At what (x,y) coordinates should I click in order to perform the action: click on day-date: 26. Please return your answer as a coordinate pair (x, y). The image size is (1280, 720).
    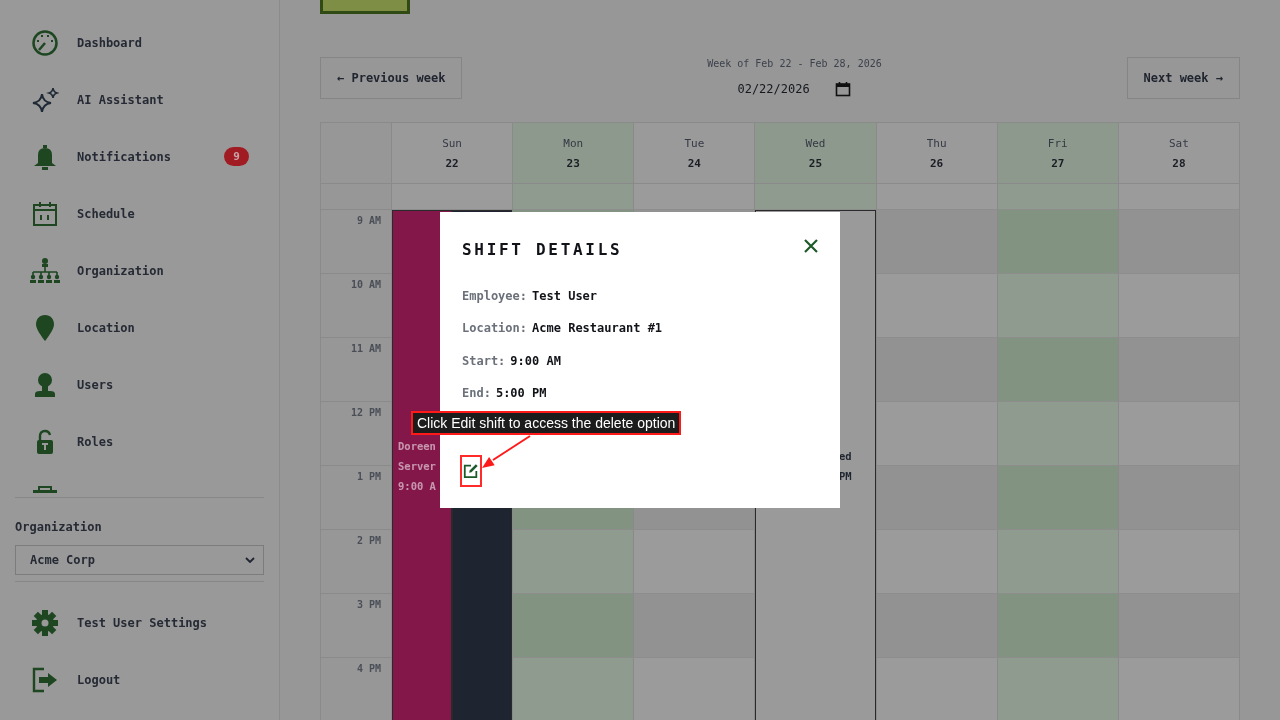
    Looking at the image, I should click on (937, 163).